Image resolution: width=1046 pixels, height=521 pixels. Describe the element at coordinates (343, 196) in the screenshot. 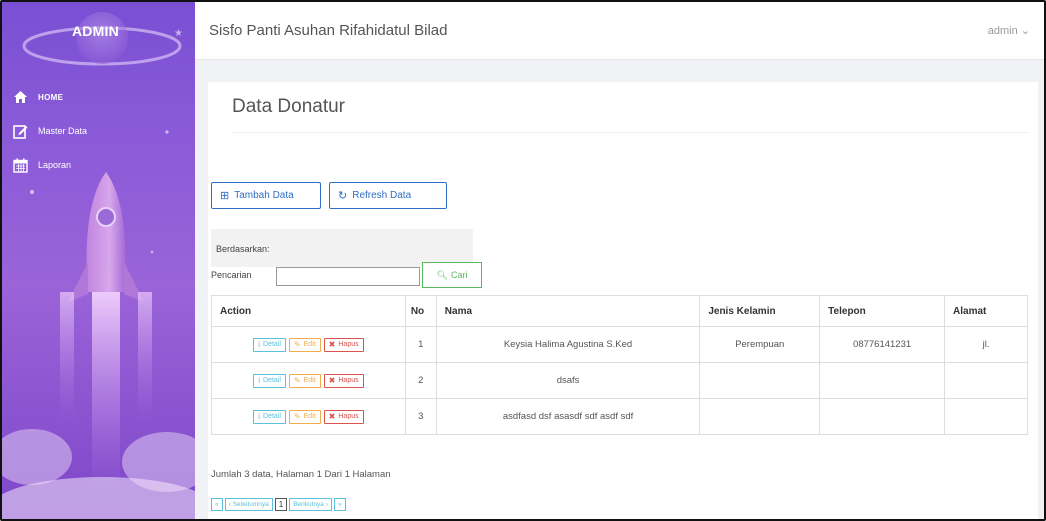

I see `refresh-icon: ↻` at that location.